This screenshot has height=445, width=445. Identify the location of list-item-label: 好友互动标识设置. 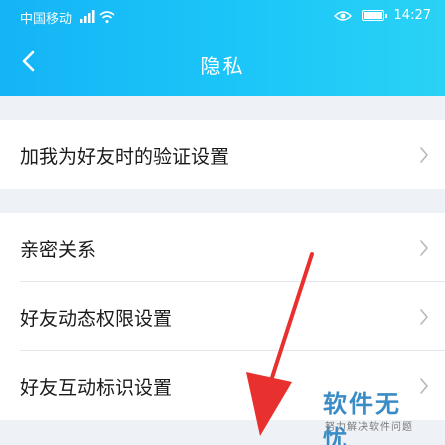
(96, 388).